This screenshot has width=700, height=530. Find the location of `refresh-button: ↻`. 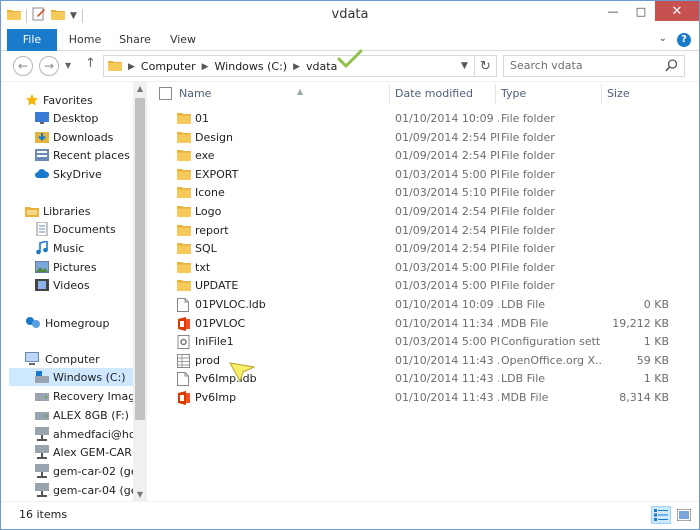

refresh-button: ↻ is located at coordinates (485, 66).